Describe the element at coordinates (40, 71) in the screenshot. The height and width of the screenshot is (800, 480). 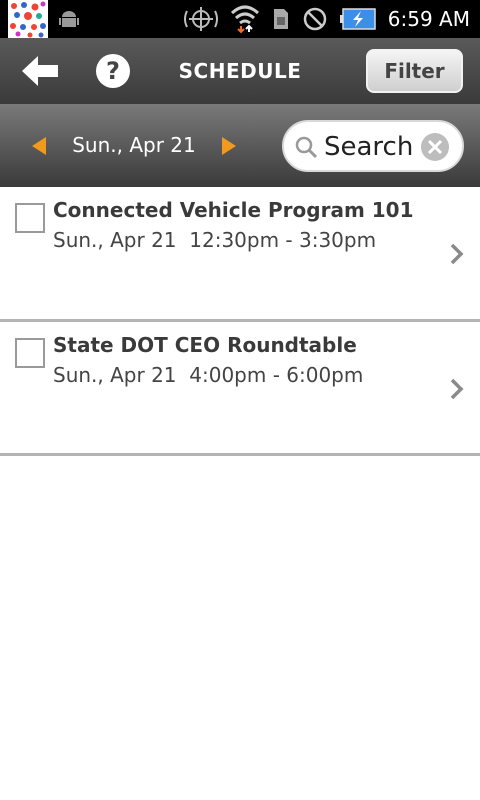
I see `back-arrow-icon` at that location.